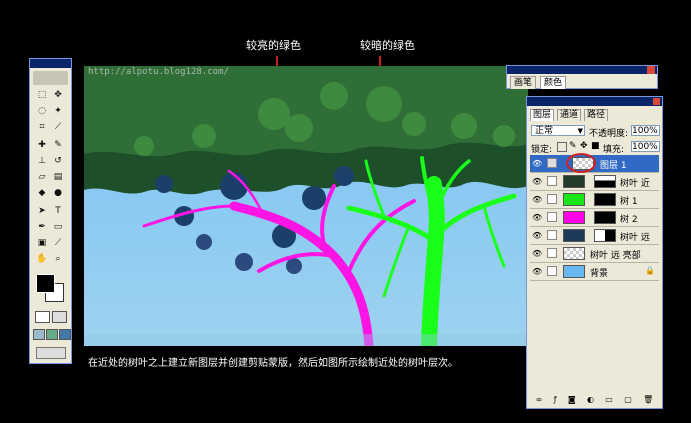  Describe the element at coordinates (58, 193) in the screenshot. I see `dodge-tool-icon: ●` at that location.